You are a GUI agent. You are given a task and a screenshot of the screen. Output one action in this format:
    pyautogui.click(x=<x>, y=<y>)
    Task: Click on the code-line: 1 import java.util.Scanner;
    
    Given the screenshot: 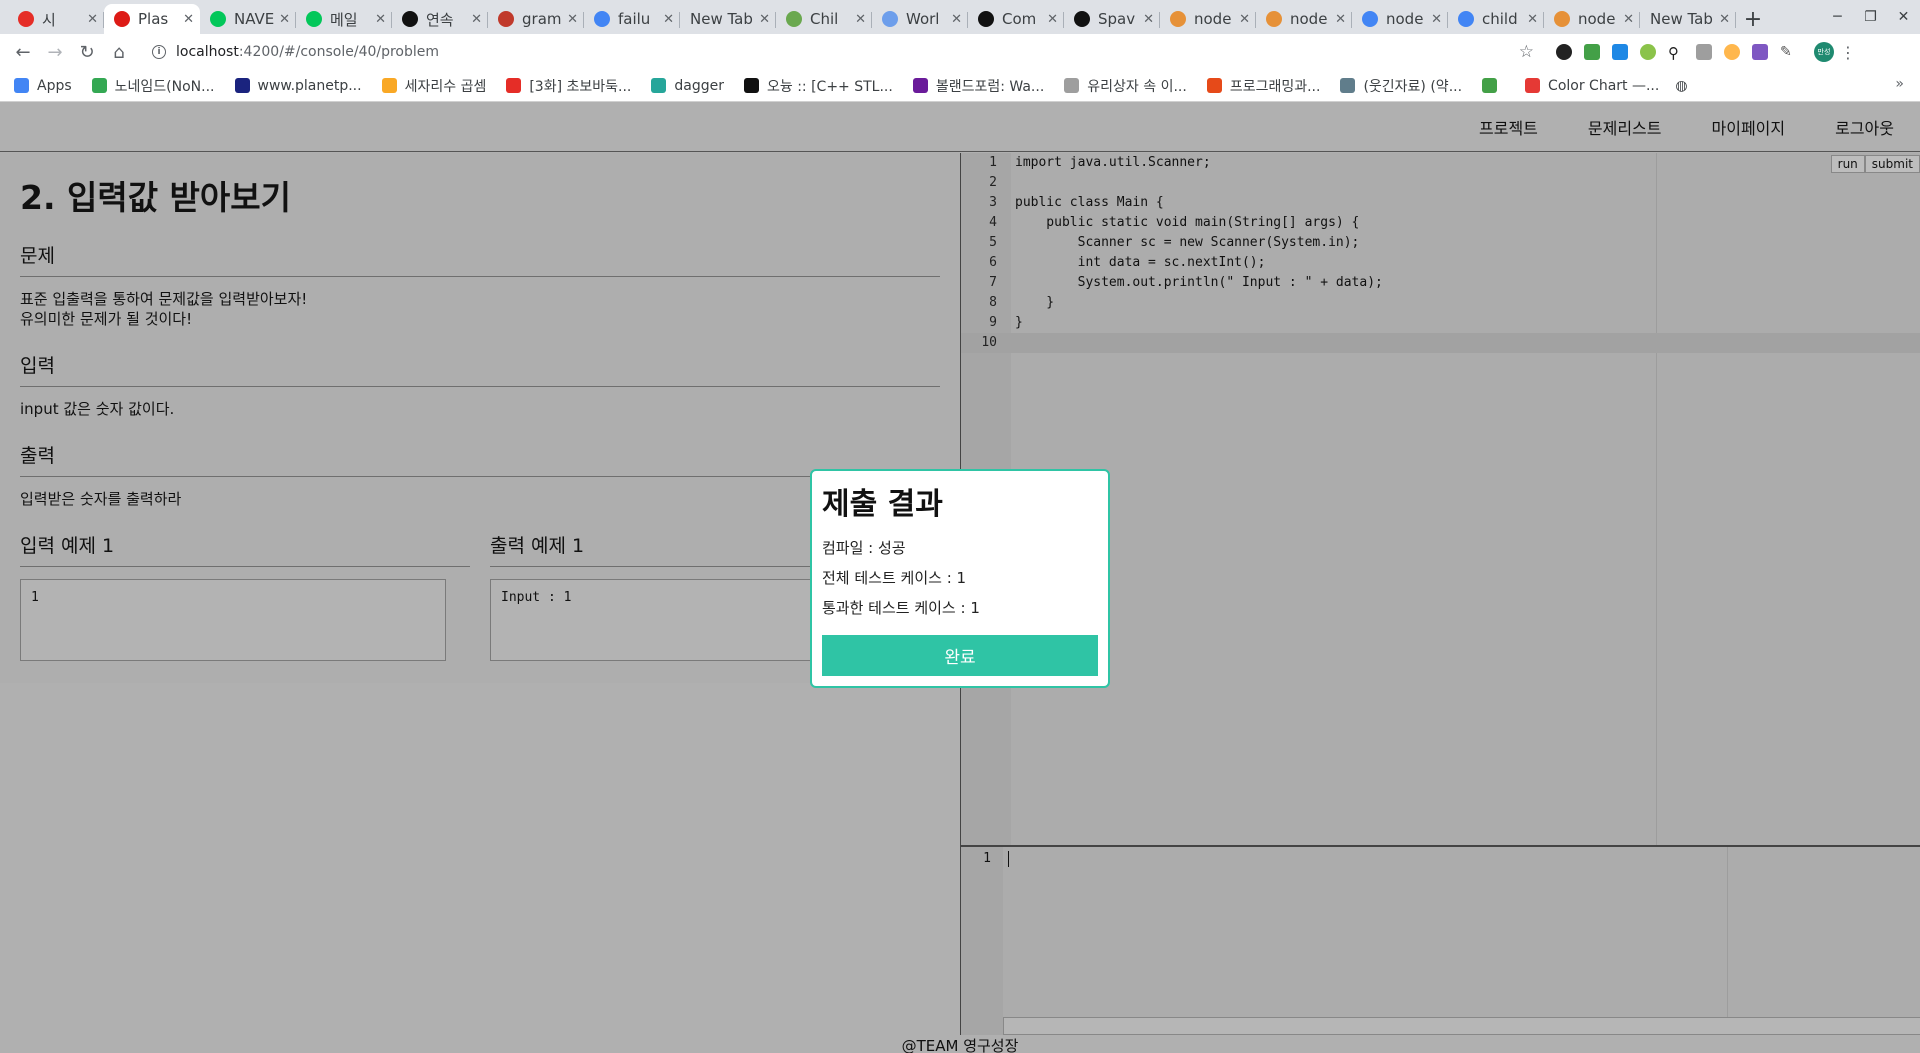 What is the action you would take?
    pyautogui.click(x=1440, y=163)
    